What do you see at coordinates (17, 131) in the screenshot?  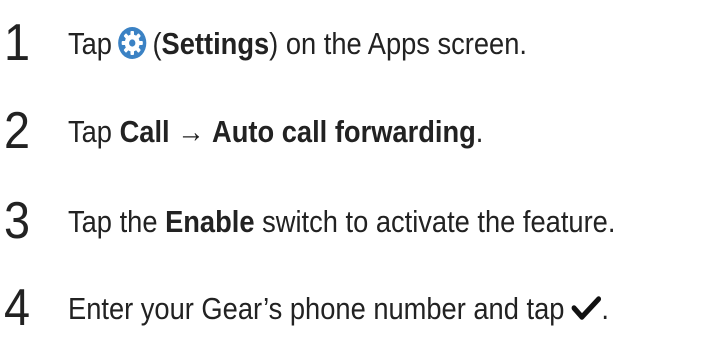 I see `step-number: 2` at bounding box center [17, 131].